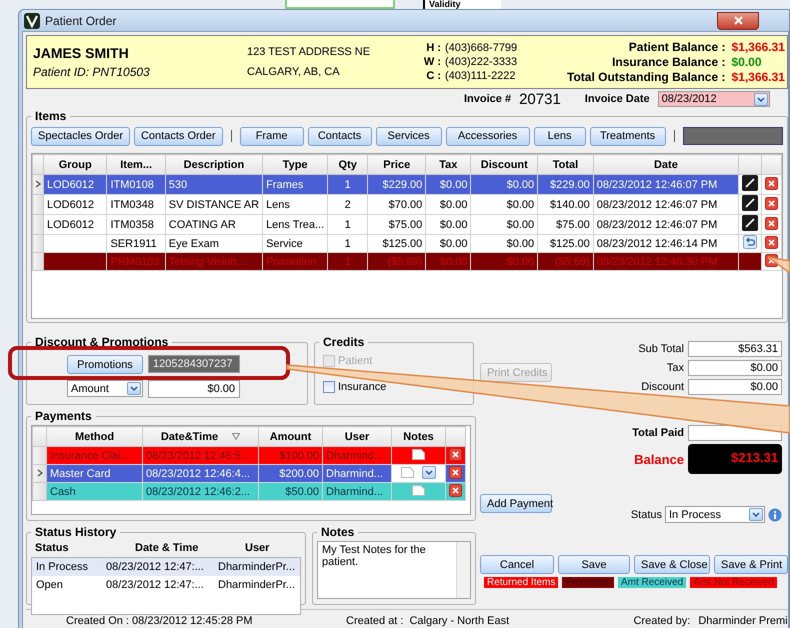  I want to click on action-button: Save & Close, so click(672, 564).